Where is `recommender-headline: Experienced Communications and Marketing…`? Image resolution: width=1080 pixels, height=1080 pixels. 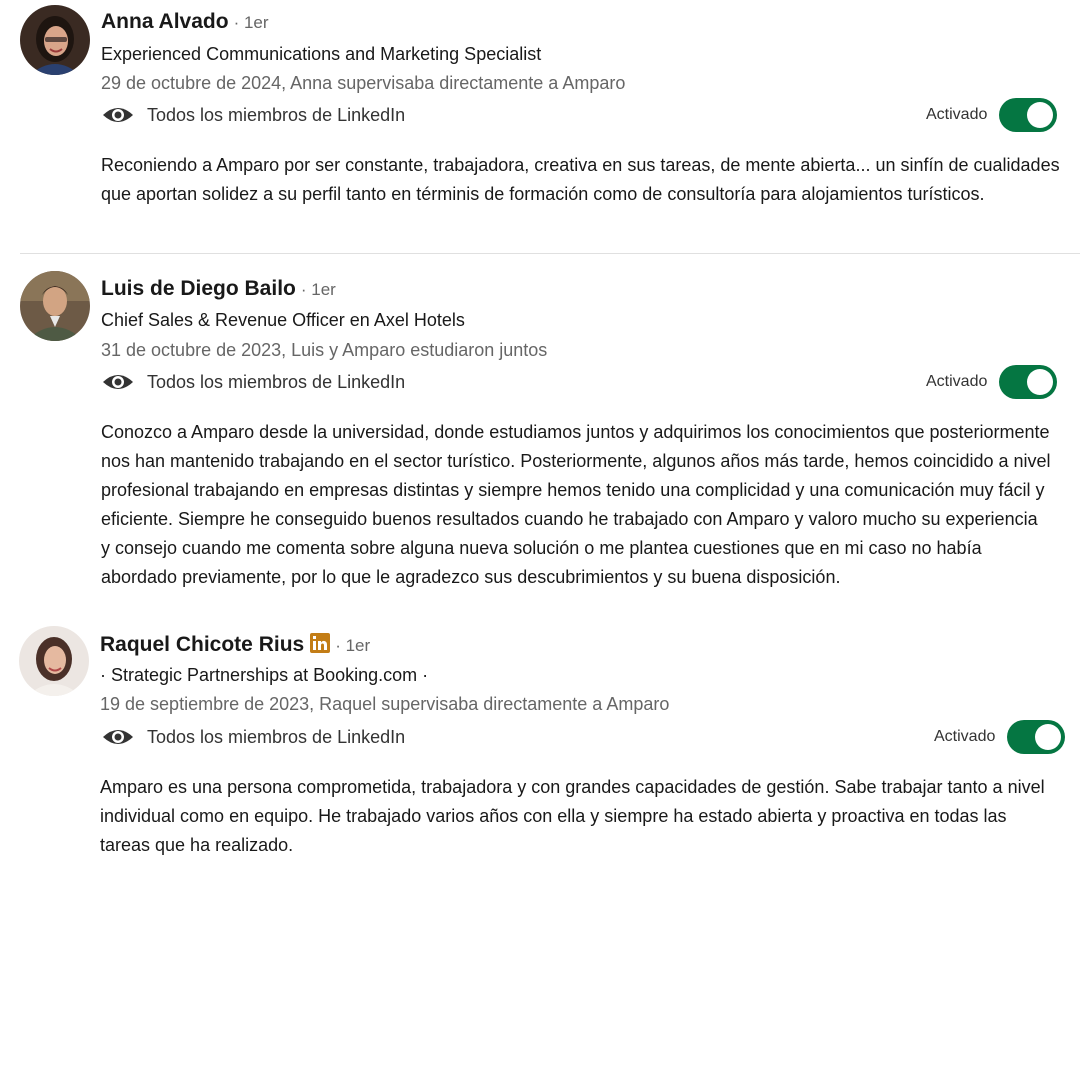 recommender-headline: Experienced Communications and Marketing… is located at coordinates (321, 54).